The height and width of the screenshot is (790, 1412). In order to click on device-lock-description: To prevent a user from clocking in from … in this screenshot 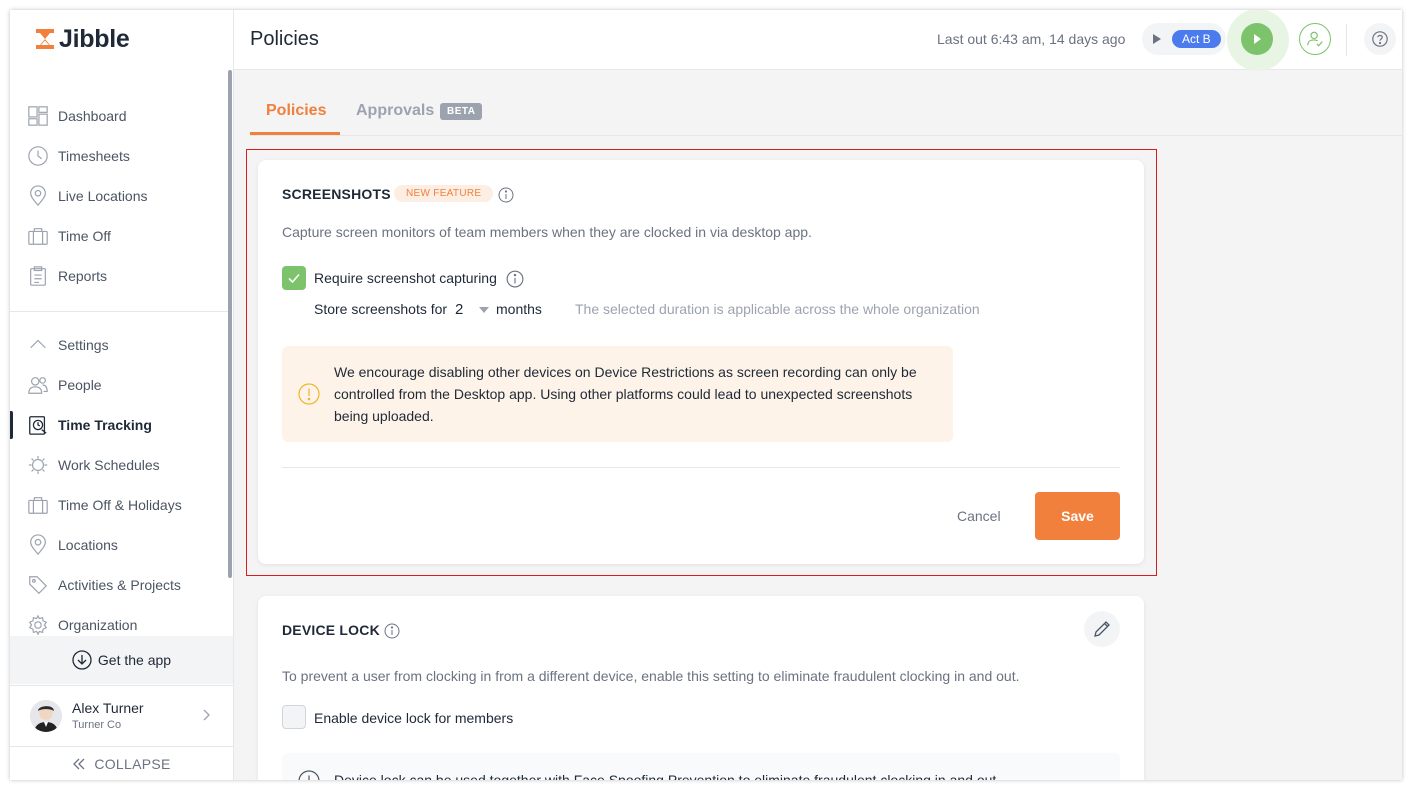, I will do `click(651, 676)`.